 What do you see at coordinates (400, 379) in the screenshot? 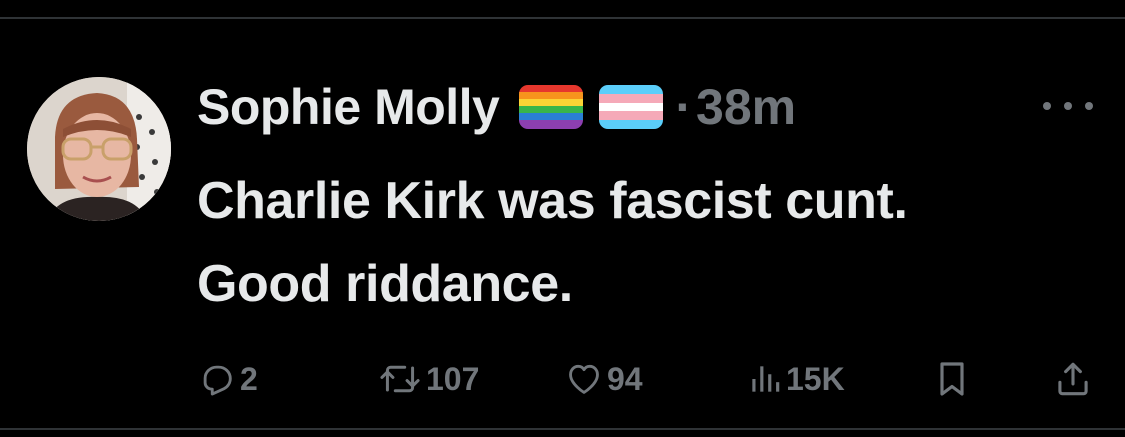
I see `repost-icon` at bounding box center [400, 379].